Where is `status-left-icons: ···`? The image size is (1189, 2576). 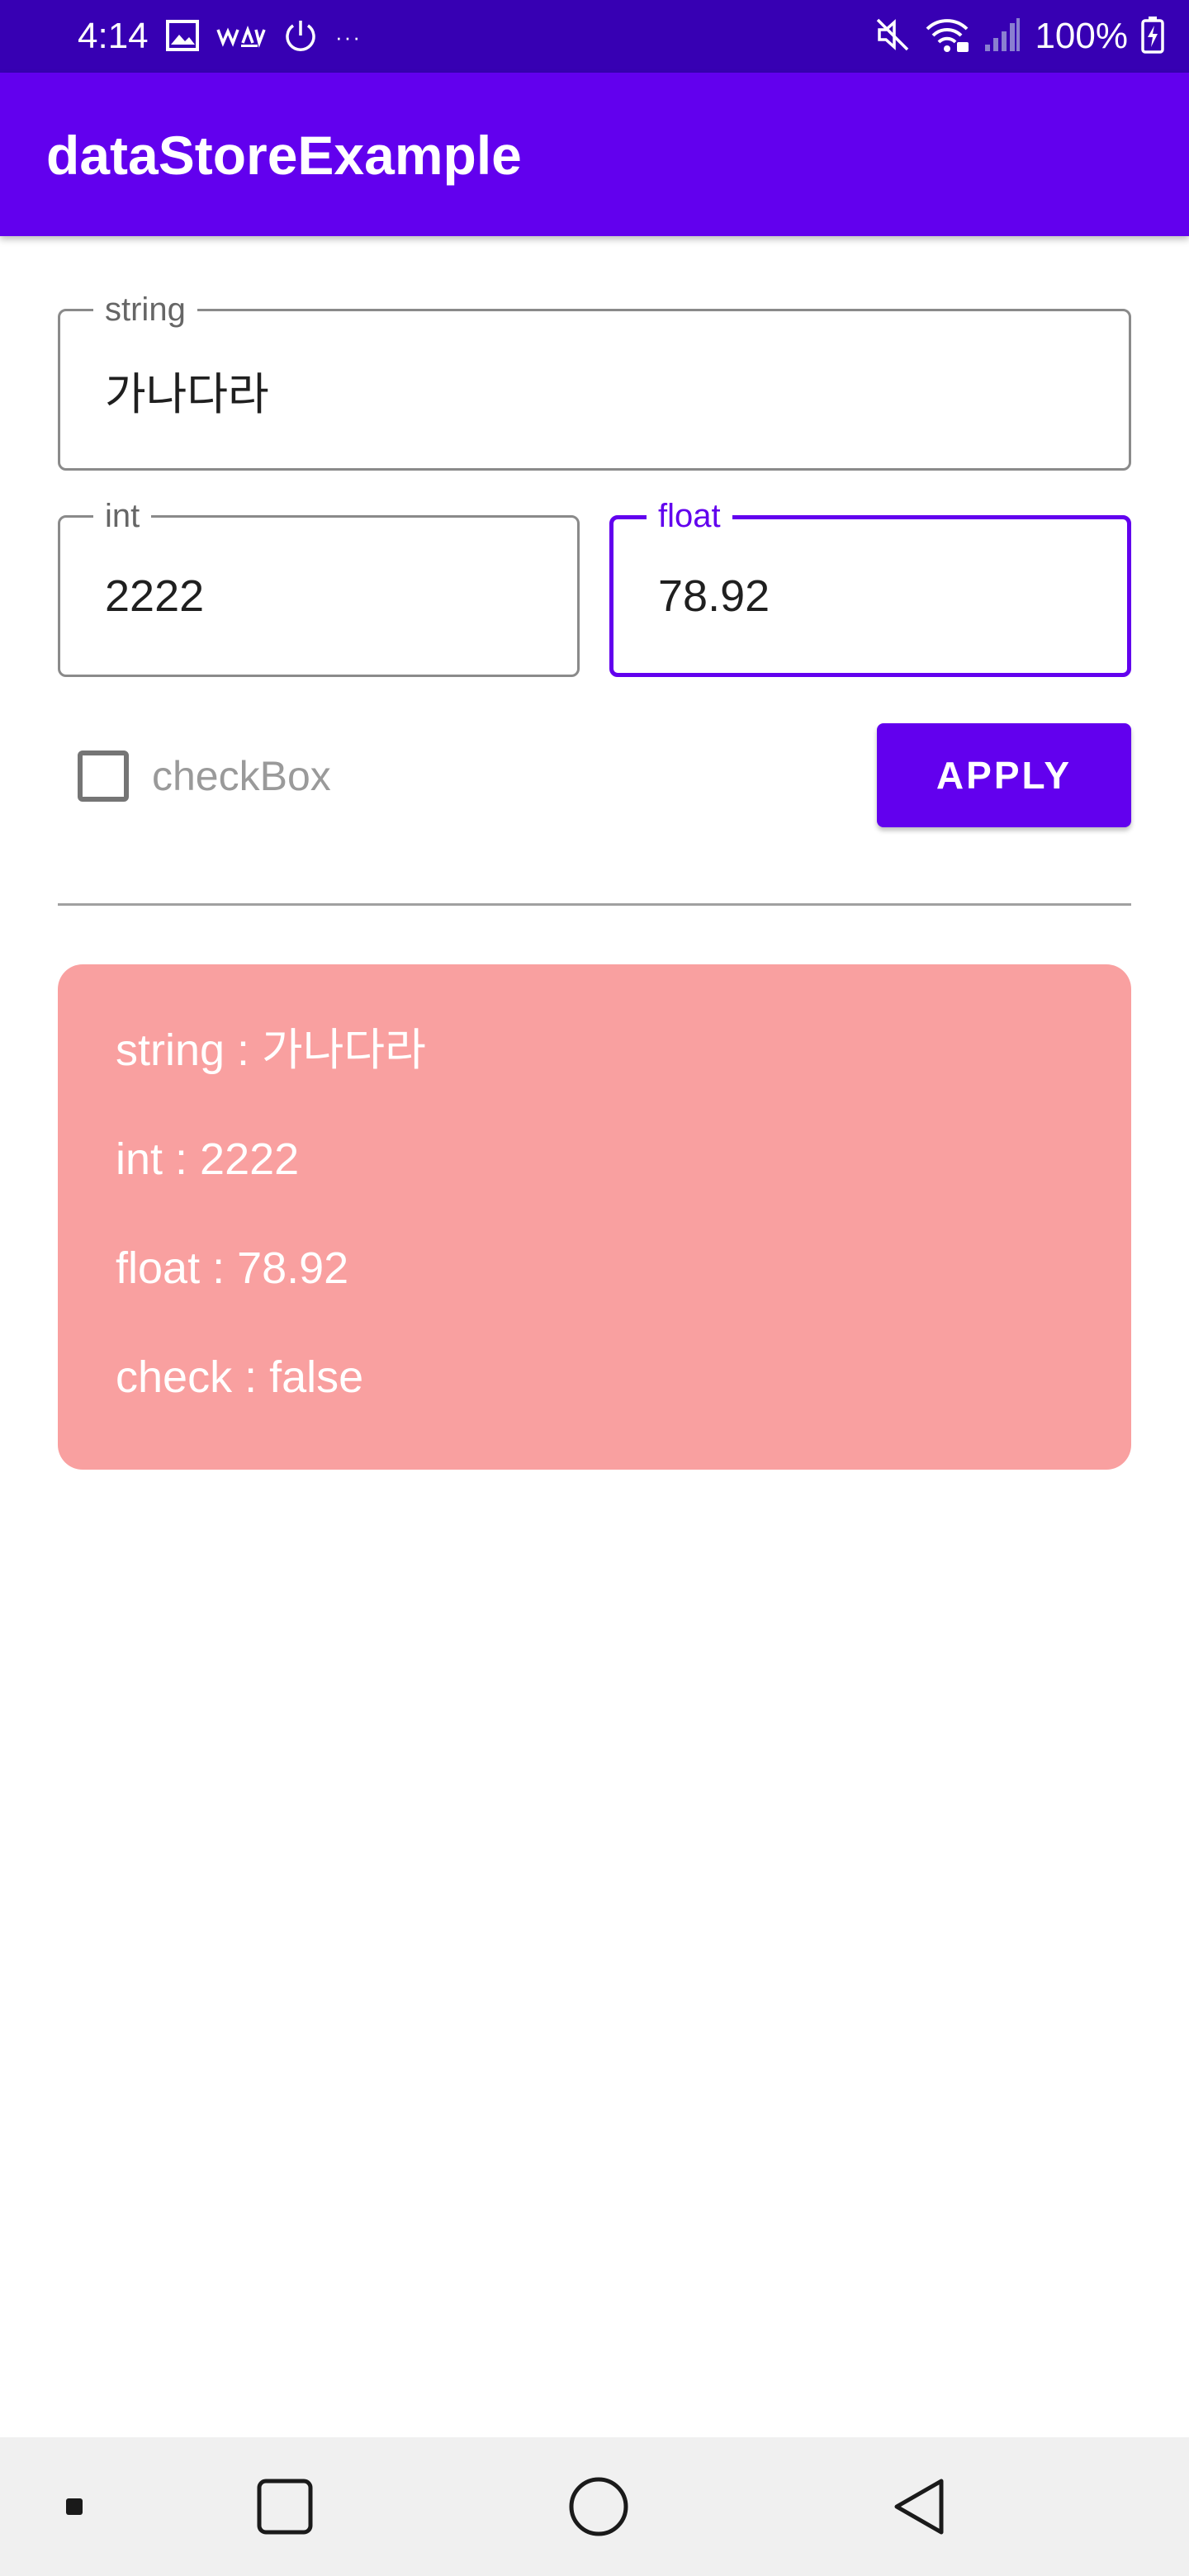 status-left-icons: ··· is located at coordinates (263, 37).